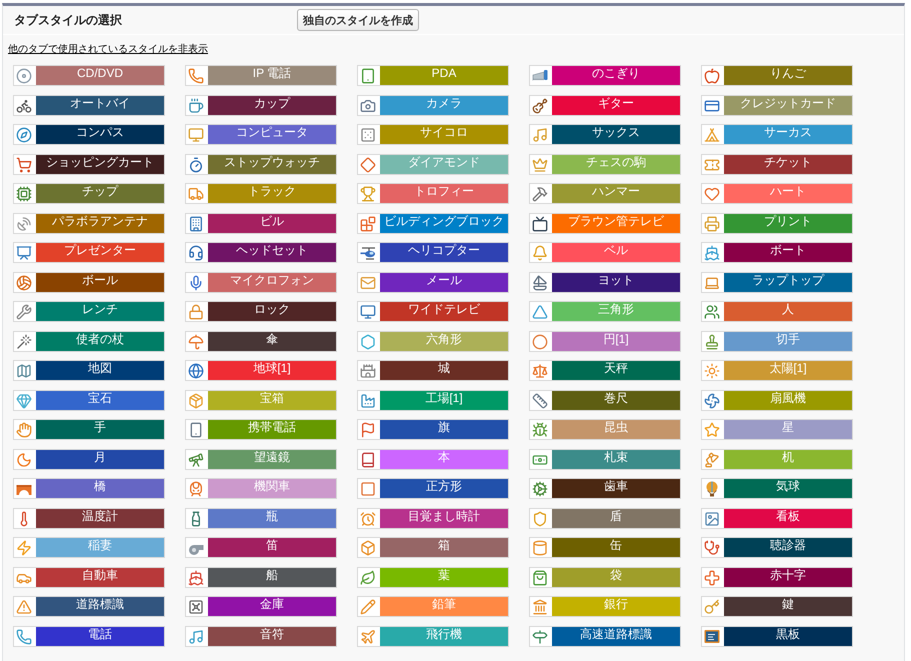 The image size is (911, 661). What do you see at coordinates (261, 282) in the screenshot?
I see `tab-style-option: マイクロフォン` at bounding box center [261, 282].